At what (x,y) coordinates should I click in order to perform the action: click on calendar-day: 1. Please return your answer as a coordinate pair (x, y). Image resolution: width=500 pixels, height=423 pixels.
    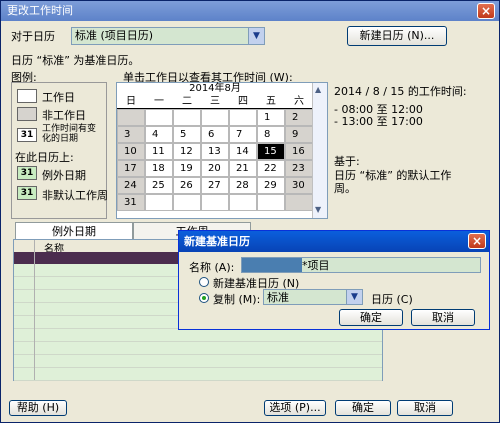
    Looking at the image, I should click on (271, 117).